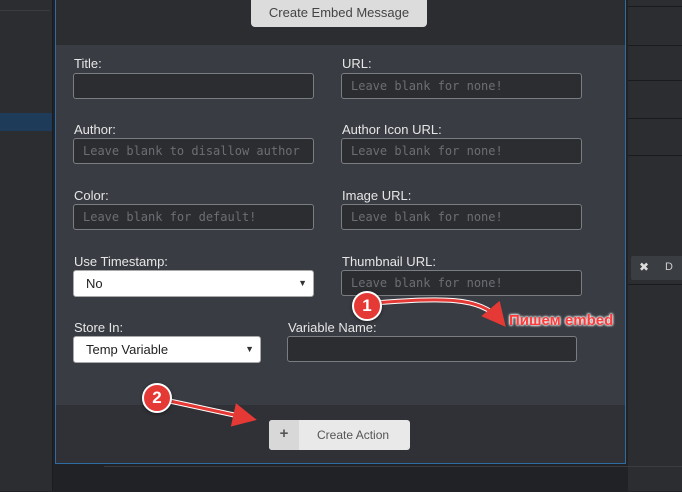 The width and height of the screenshot is (682, 492). Describe the element at coordinates (561, 320) in the screenshot. I see `annotation-note: Пишем embed` at that location.